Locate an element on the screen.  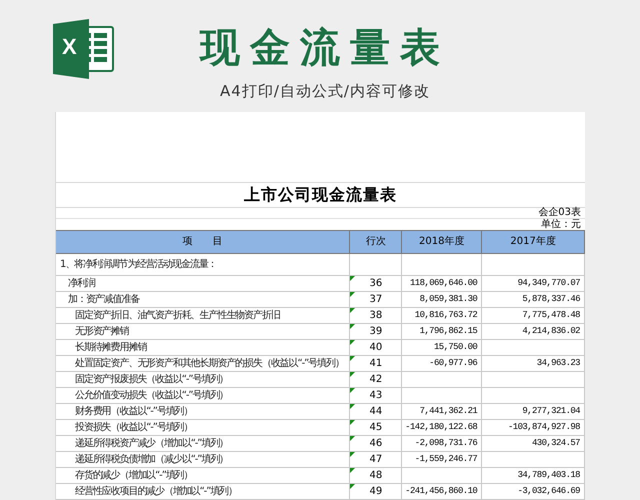
table-cell: -2,098,731.76 is located at coordinates (442, 444).